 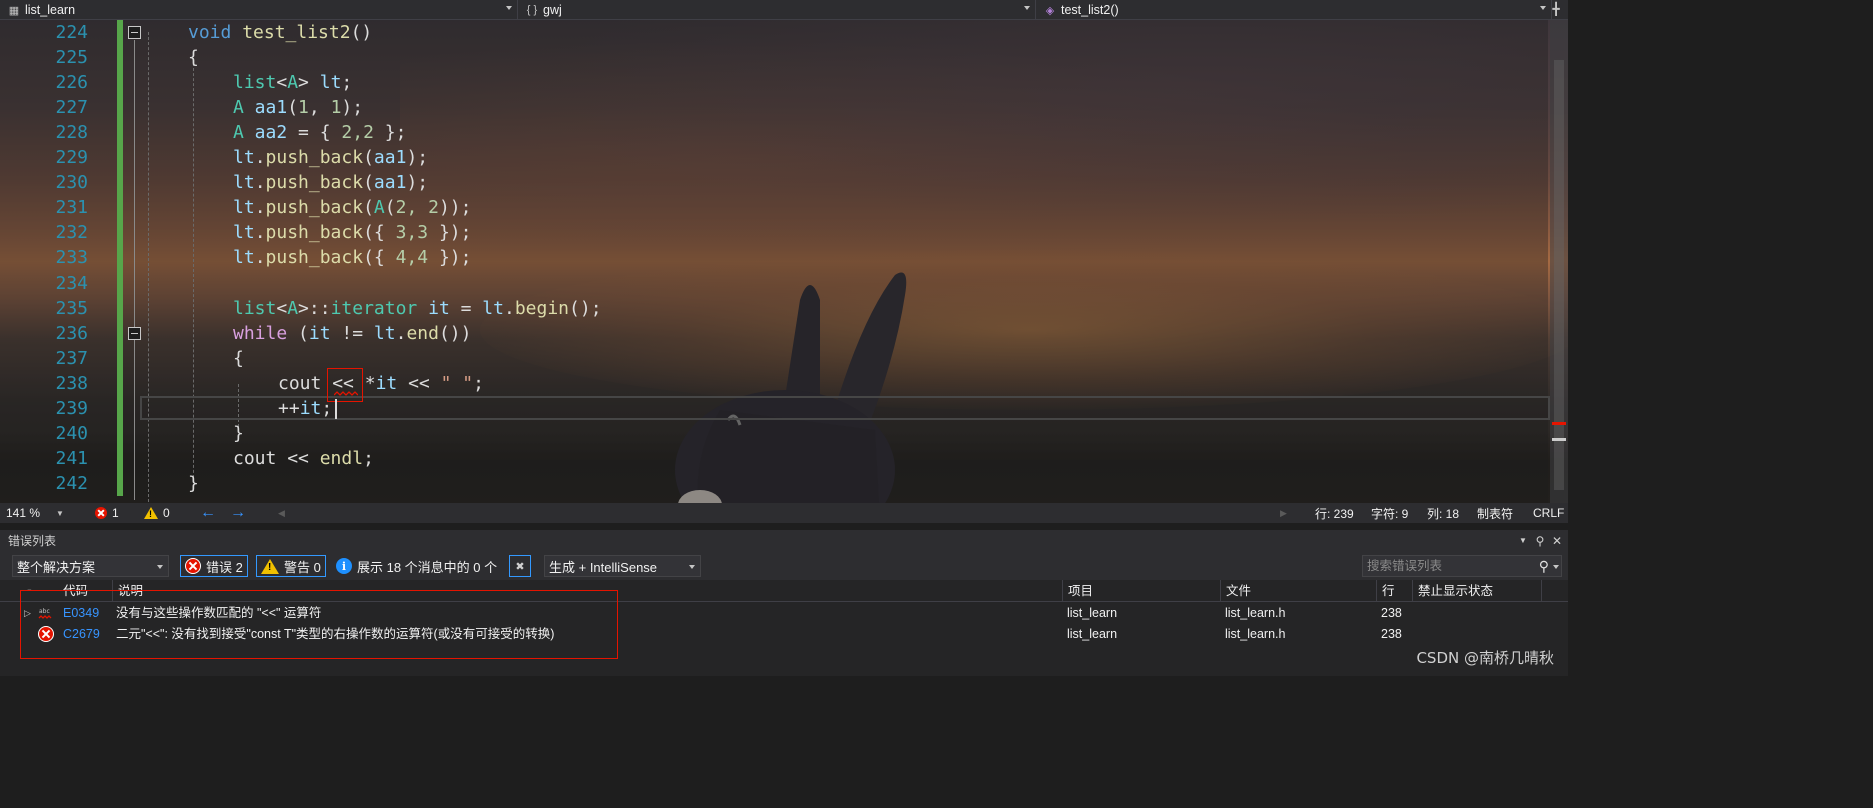 What do you see at coordinates (346, 393) in the screenshot?
I see `error-squiggle` at bounding box center [346, 393].